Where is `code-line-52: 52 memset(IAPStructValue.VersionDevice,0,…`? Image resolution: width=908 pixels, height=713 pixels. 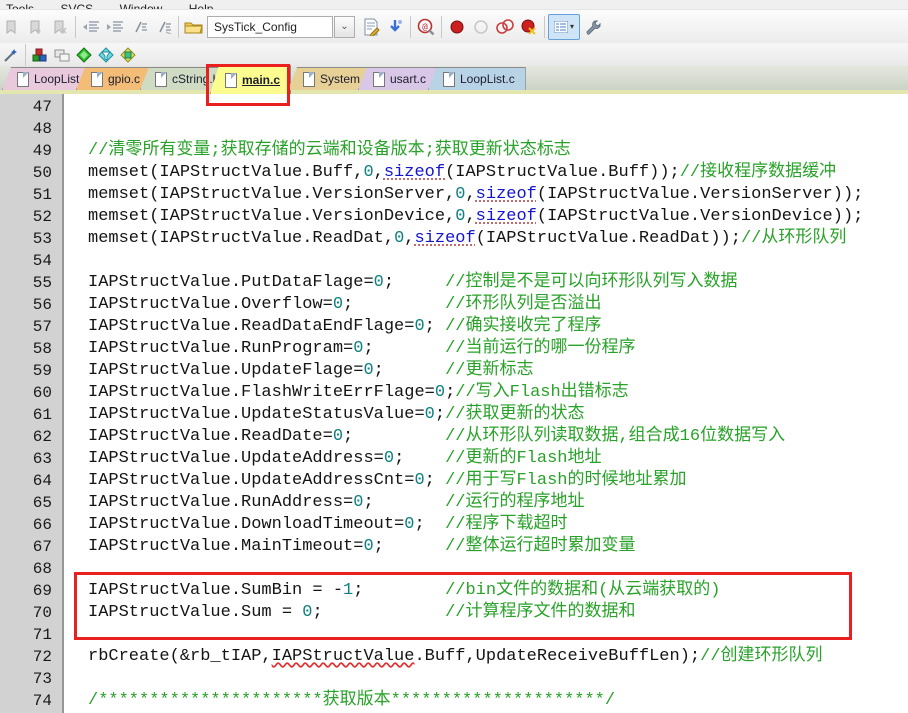 code-line-52: 52 memset(IAPStructValue.VersionDevice,0,… is located at coordinates (454, 217).